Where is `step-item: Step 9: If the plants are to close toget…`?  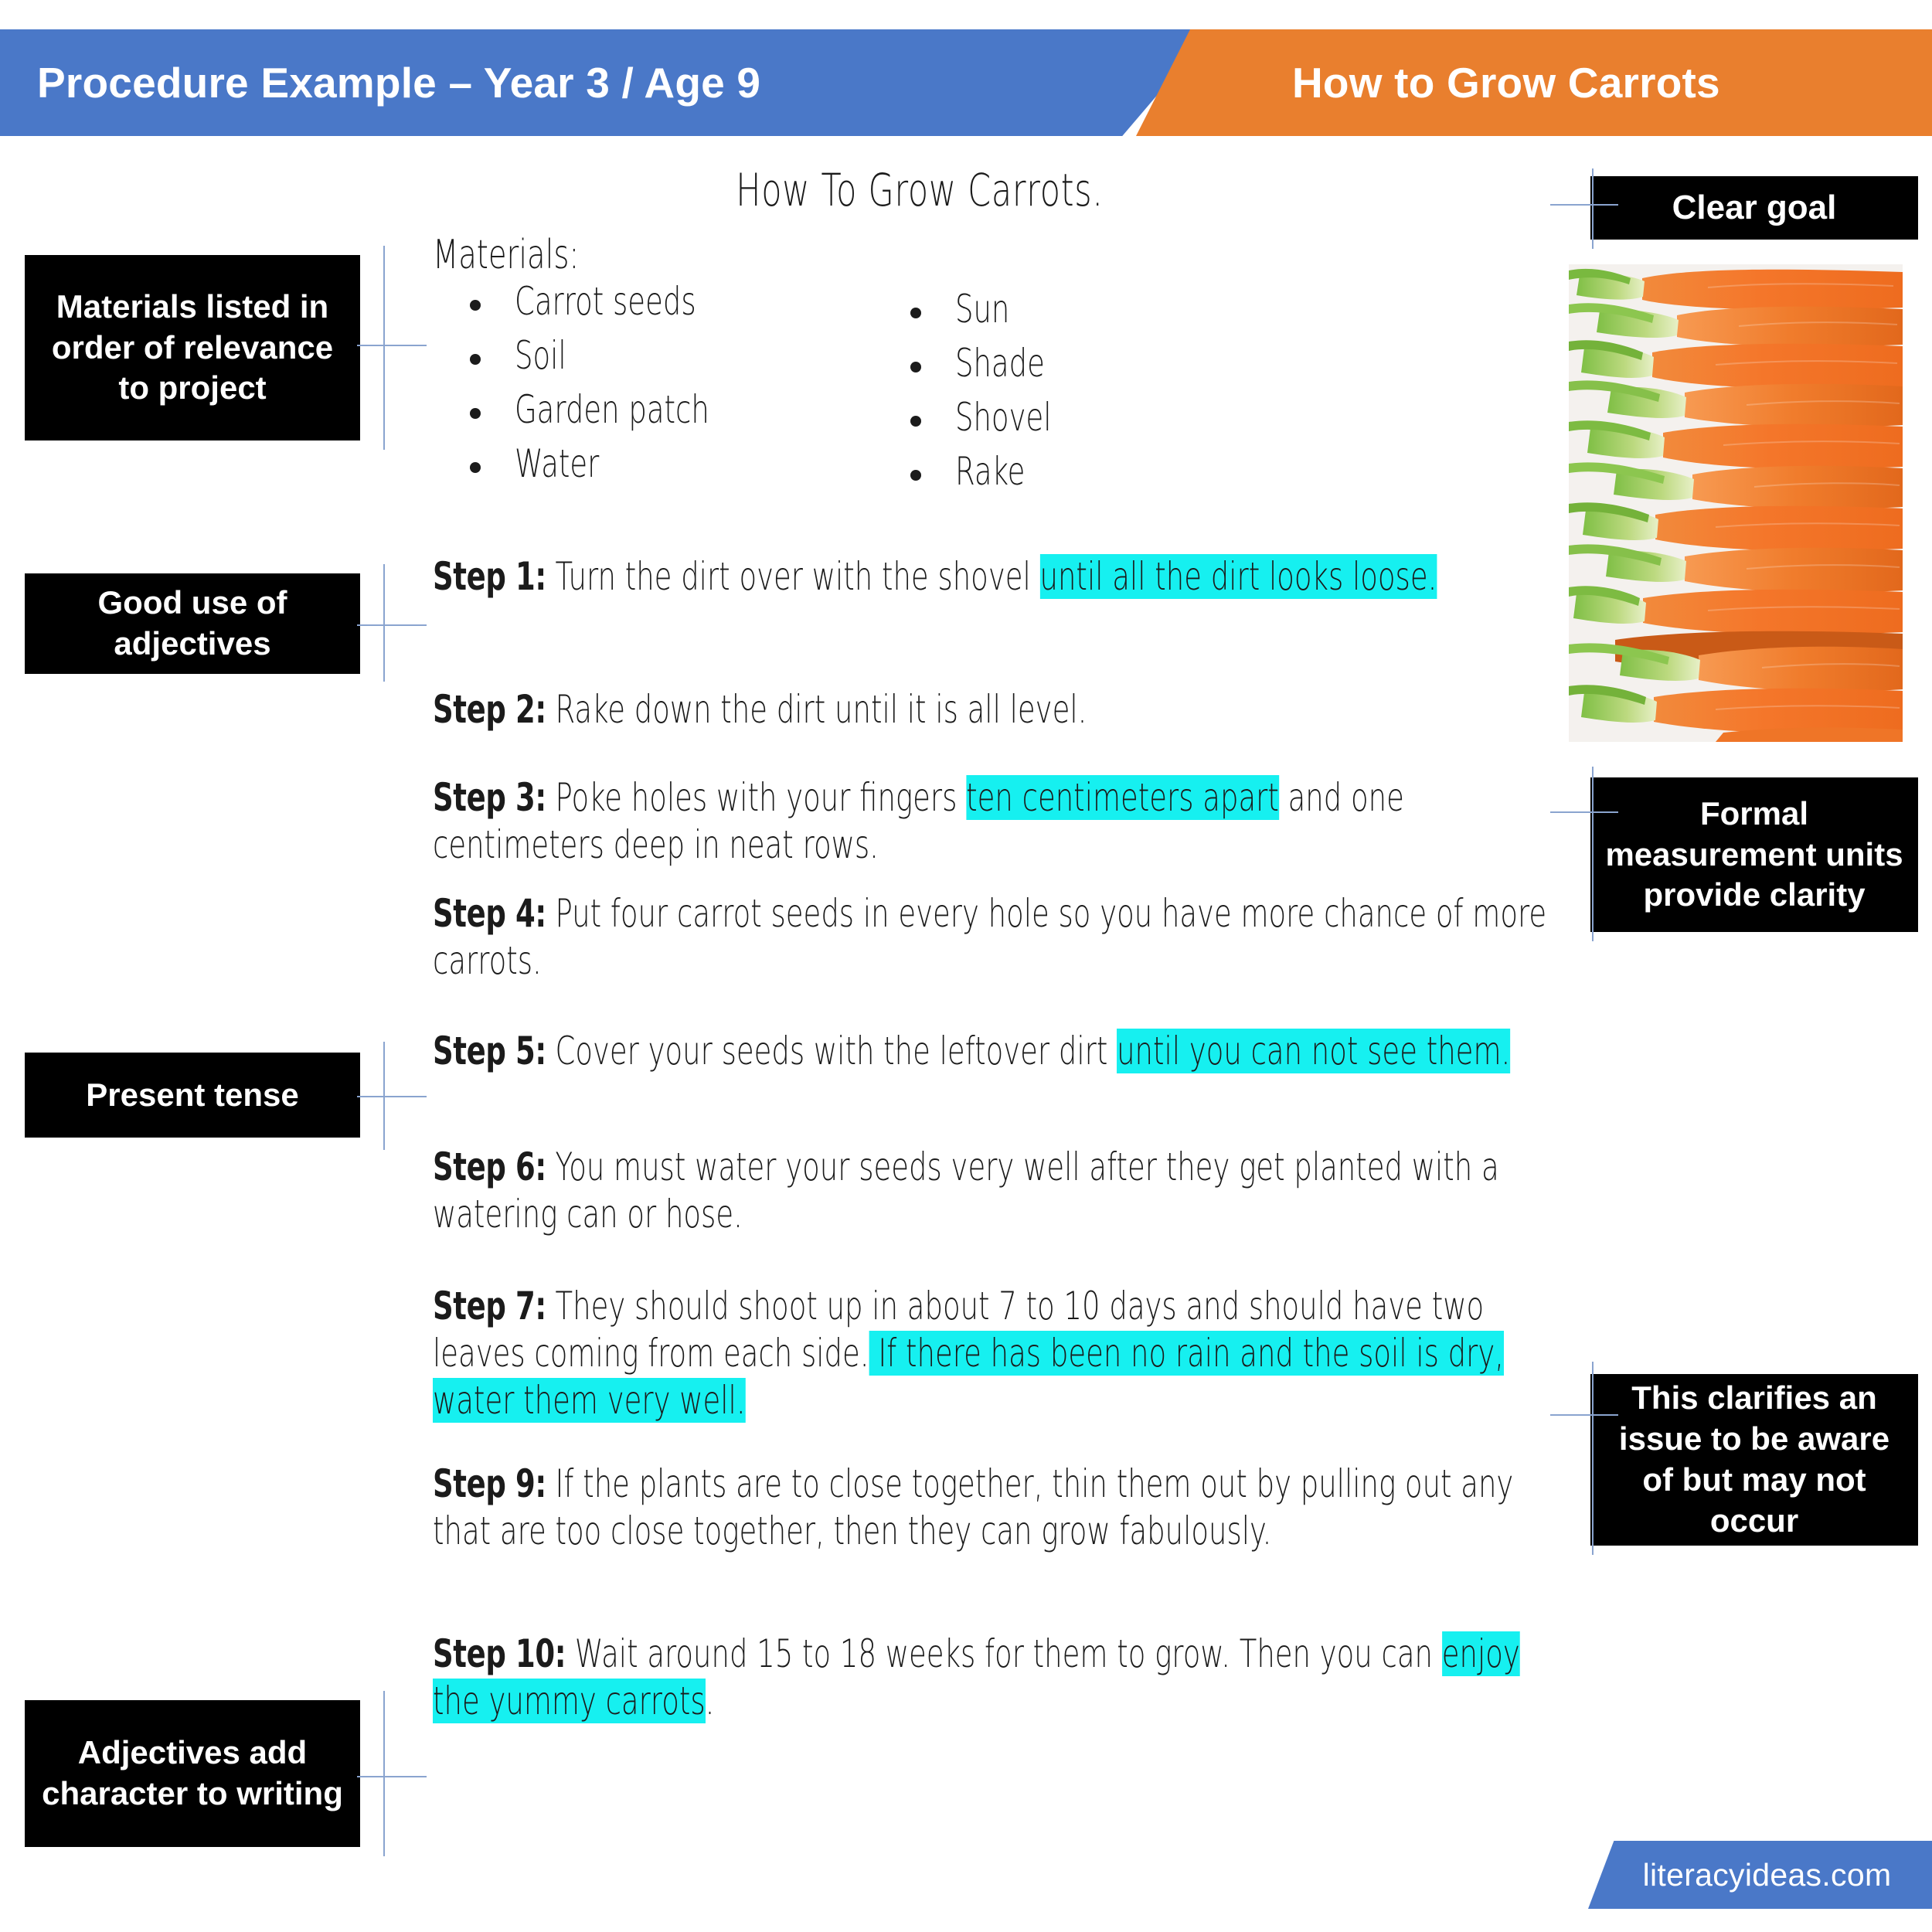
step-item: Step 9: If the plants are to close toget… is located at coordinates (997, 1508).